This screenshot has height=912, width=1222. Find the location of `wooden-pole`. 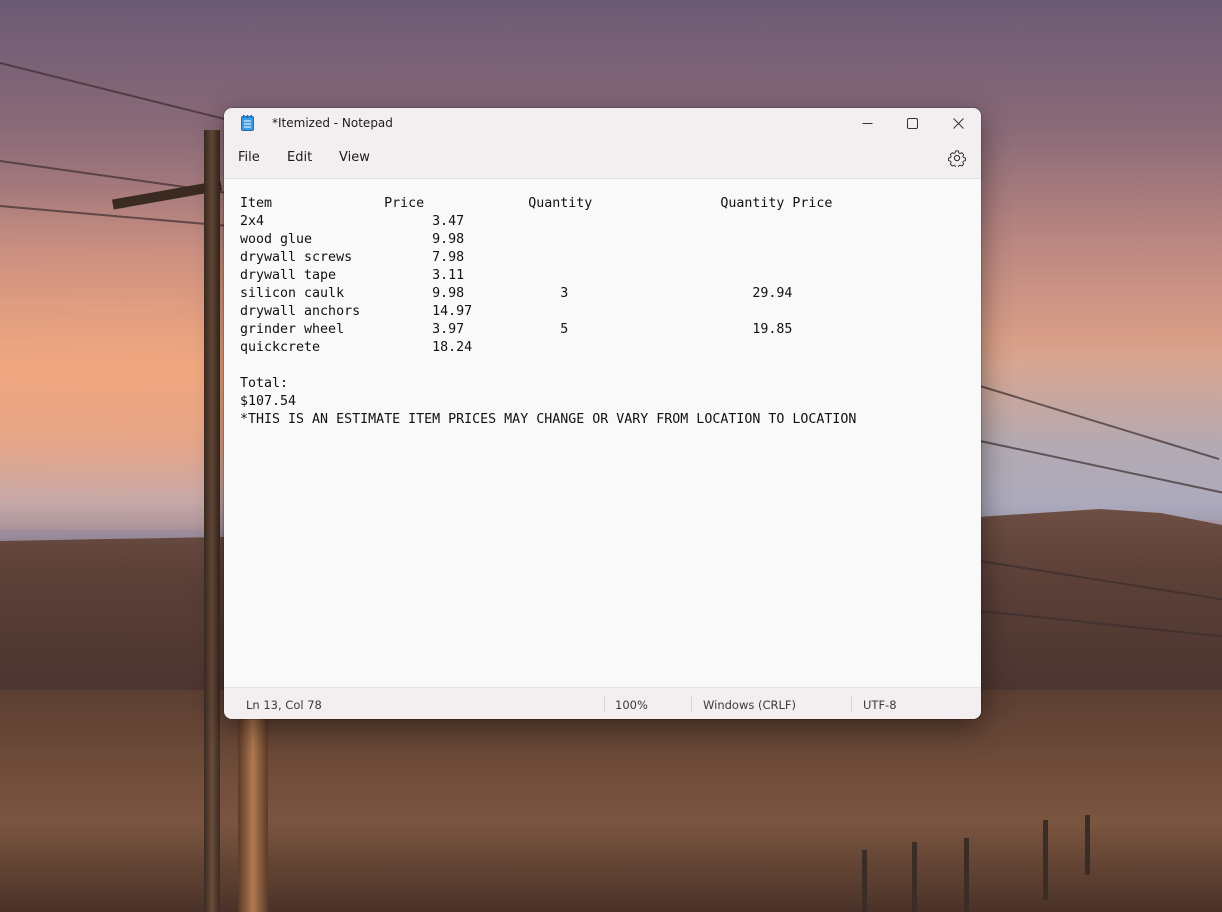

wooden-pole is located at coordinates (253, 806).